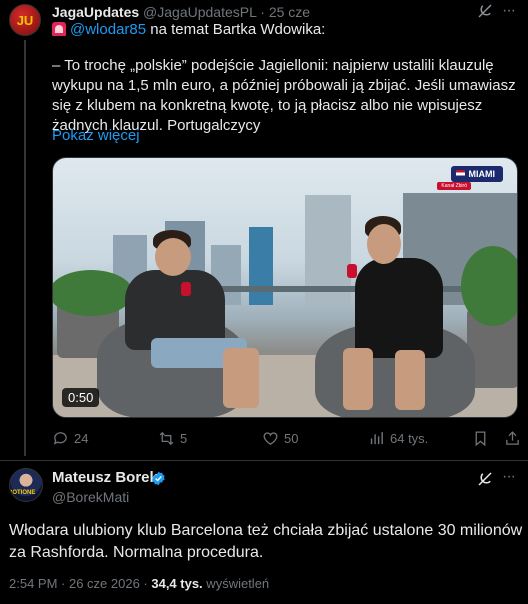 Image resolution: width=528 pixels, height=604 pixels. I want to click on tweet-header: JagaUpdates @JagaUpdatesPL · 25 cze, so click(181, 12).